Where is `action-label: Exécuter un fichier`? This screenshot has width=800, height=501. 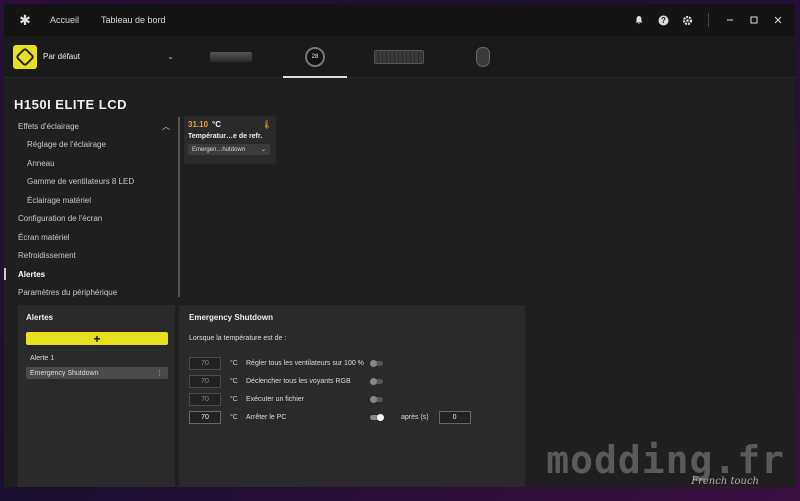
action-label: Exécuter un fichier is located at coordinates (275, 399).